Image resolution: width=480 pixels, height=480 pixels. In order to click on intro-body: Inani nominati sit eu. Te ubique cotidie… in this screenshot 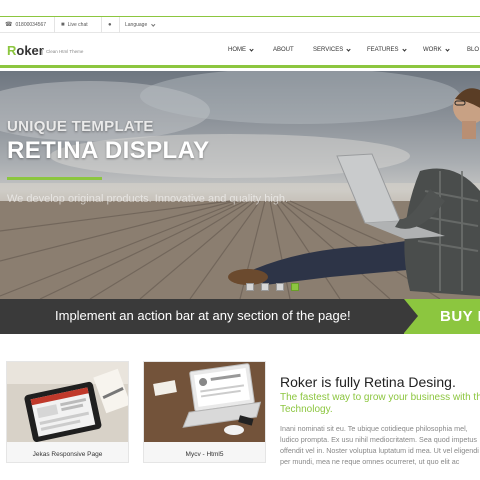, I will do `click(380, 445)`.